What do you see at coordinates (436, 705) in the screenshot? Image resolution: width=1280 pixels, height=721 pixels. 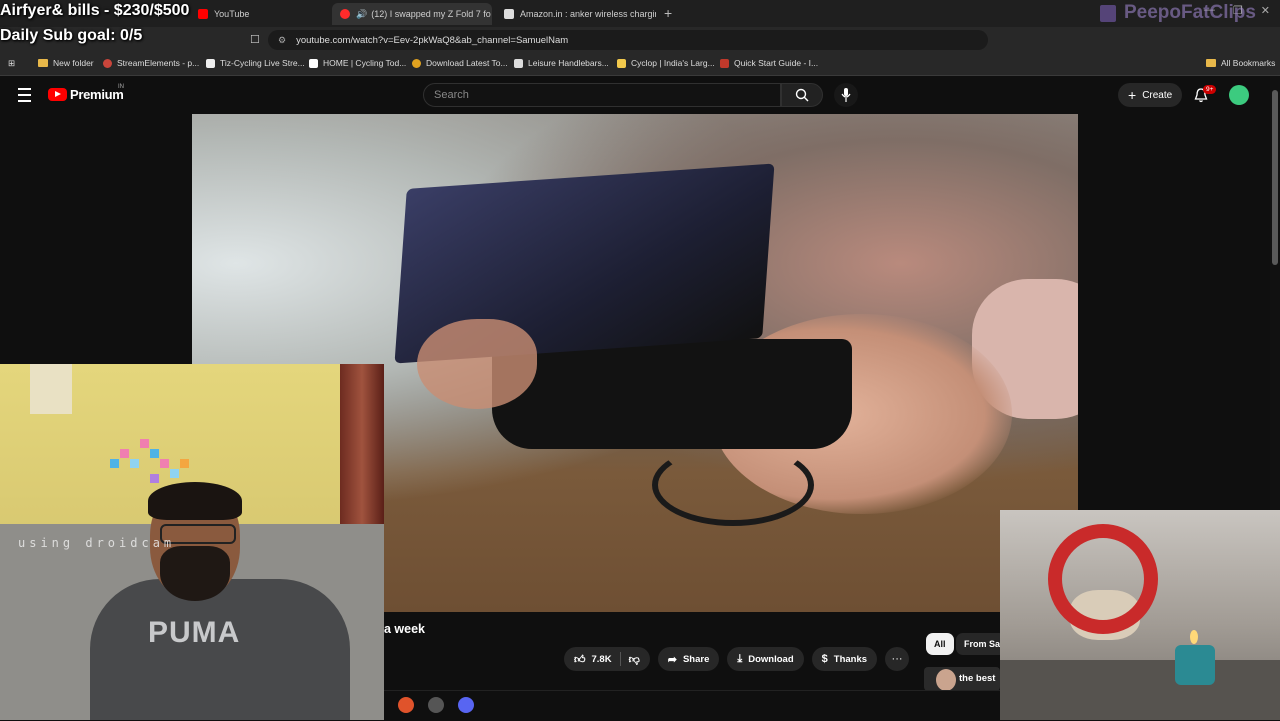 I see `obs-icon` at bounding box center [436, 705].